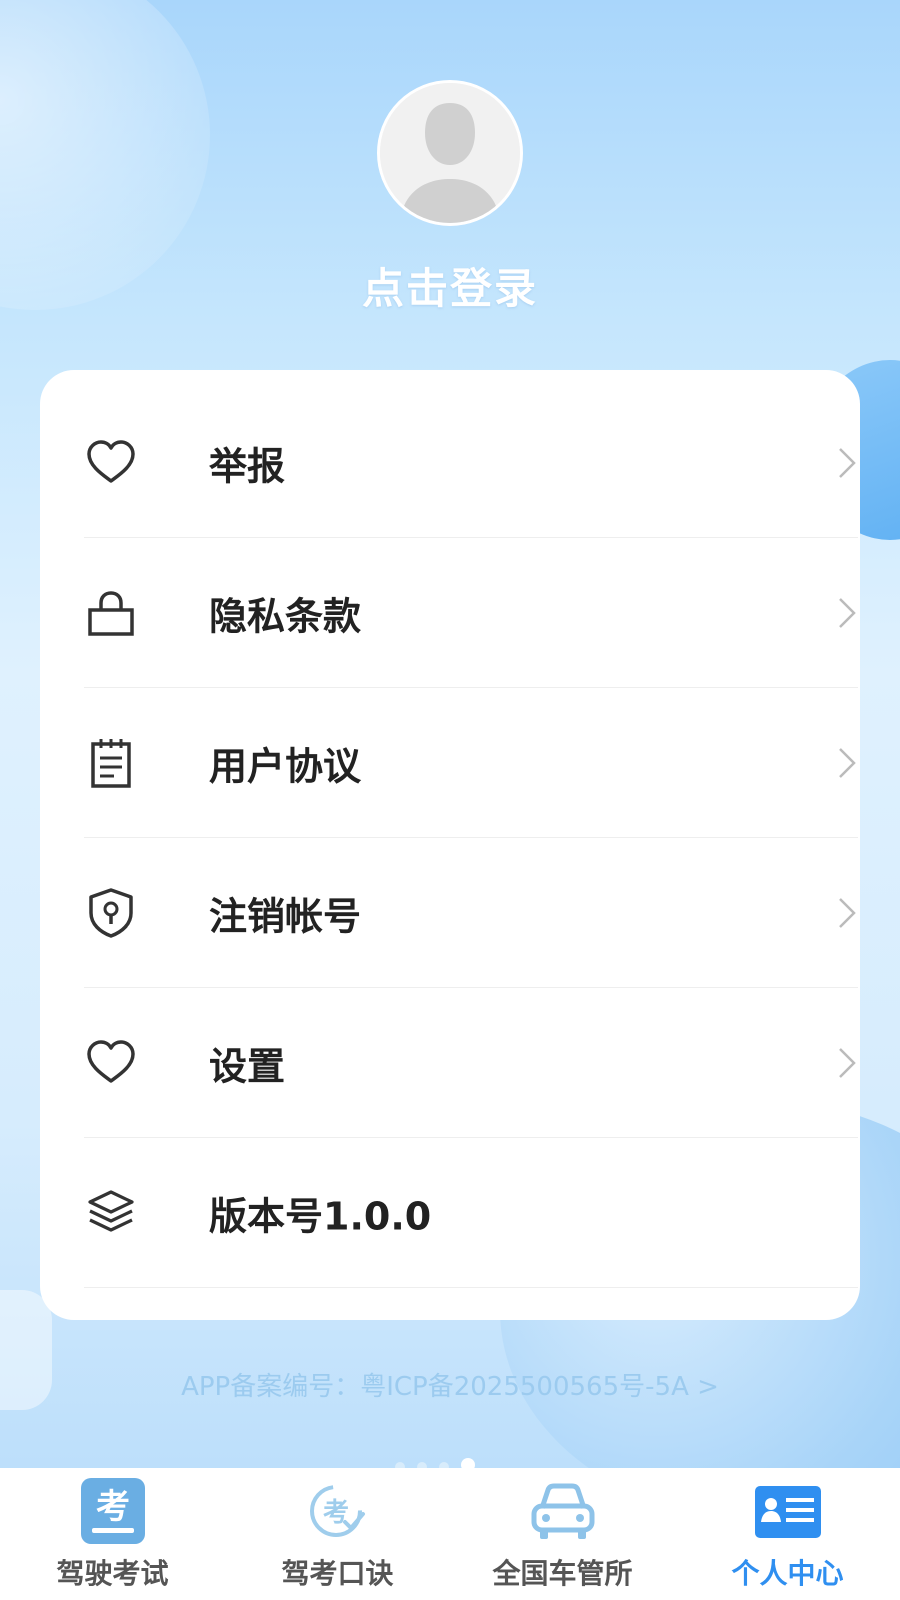  I want to click on icp-record-link: APP备案编号：粤ICP备2025500565号-5A >, so click(450, 1384).